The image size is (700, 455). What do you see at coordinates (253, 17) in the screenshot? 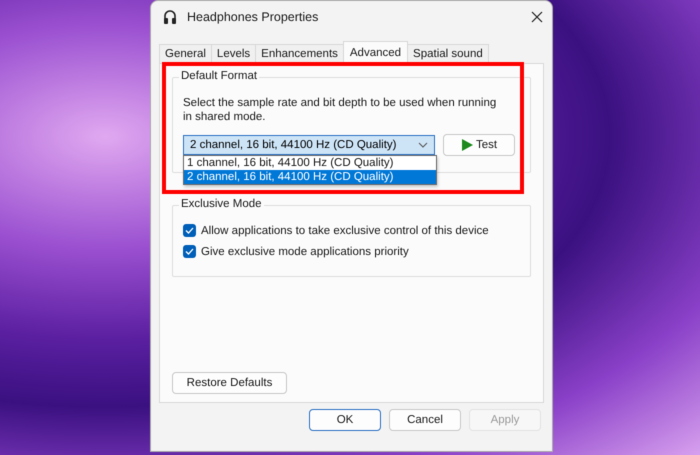
I see `window-title: Headphones Properties` at bounding box center [253, 17].